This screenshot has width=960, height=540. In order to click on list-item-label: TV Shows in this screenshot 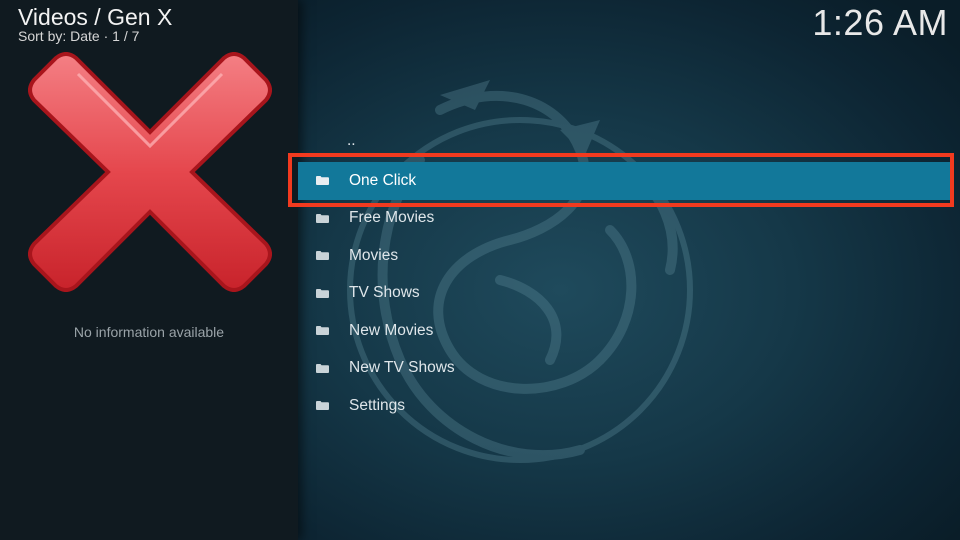, I will do `click(384, 293)`.